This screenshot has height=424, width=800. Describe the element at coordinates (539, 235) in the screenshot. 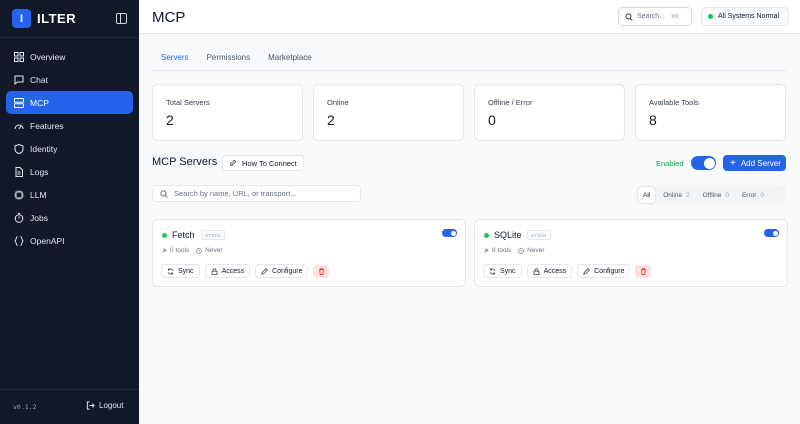

I see `transport-badge: STDIO` at that location.